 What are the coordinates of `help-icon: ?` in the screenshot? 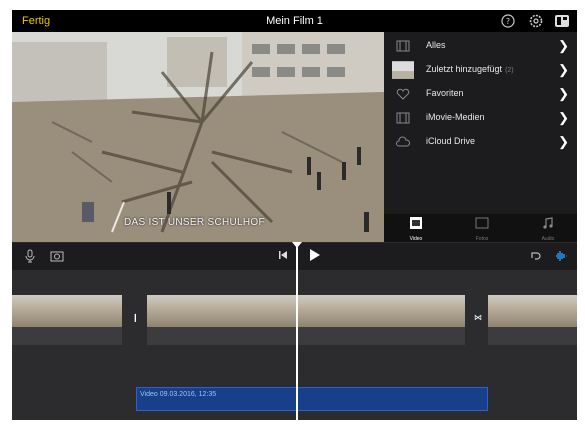 It's located at (508, 21).